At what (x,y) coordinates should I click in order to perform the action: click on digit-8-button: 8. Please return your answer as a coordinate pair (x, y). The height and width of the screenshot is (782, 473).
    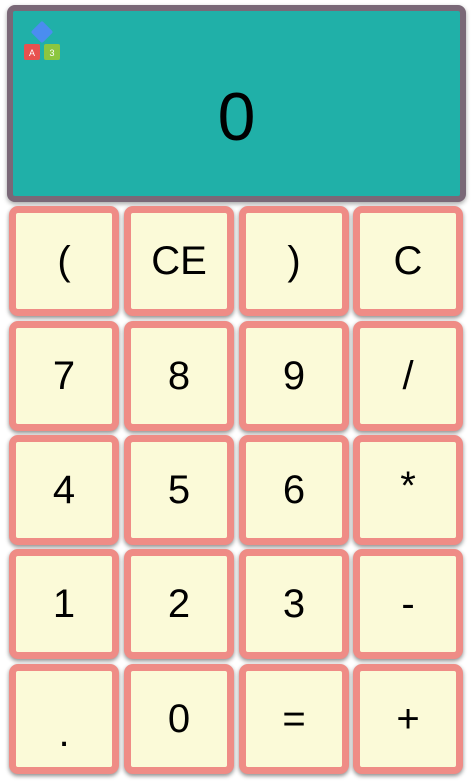
    Looking at the image, I should click on (179, 376).